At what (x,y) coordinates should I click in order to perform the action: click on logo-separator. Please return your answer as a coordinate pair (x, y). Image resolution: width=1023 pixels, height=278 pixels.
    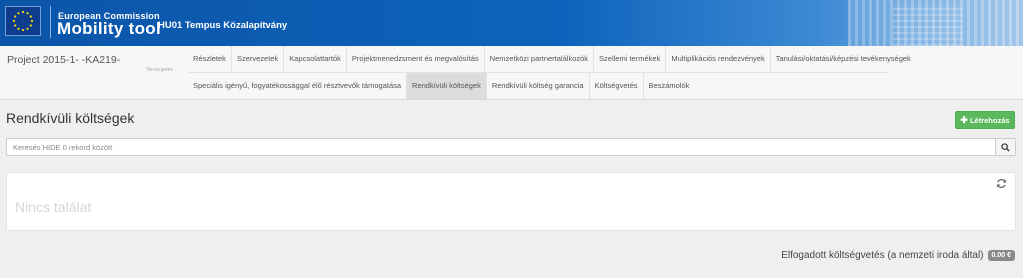
    Looking at the image, I should click on (50, 22).